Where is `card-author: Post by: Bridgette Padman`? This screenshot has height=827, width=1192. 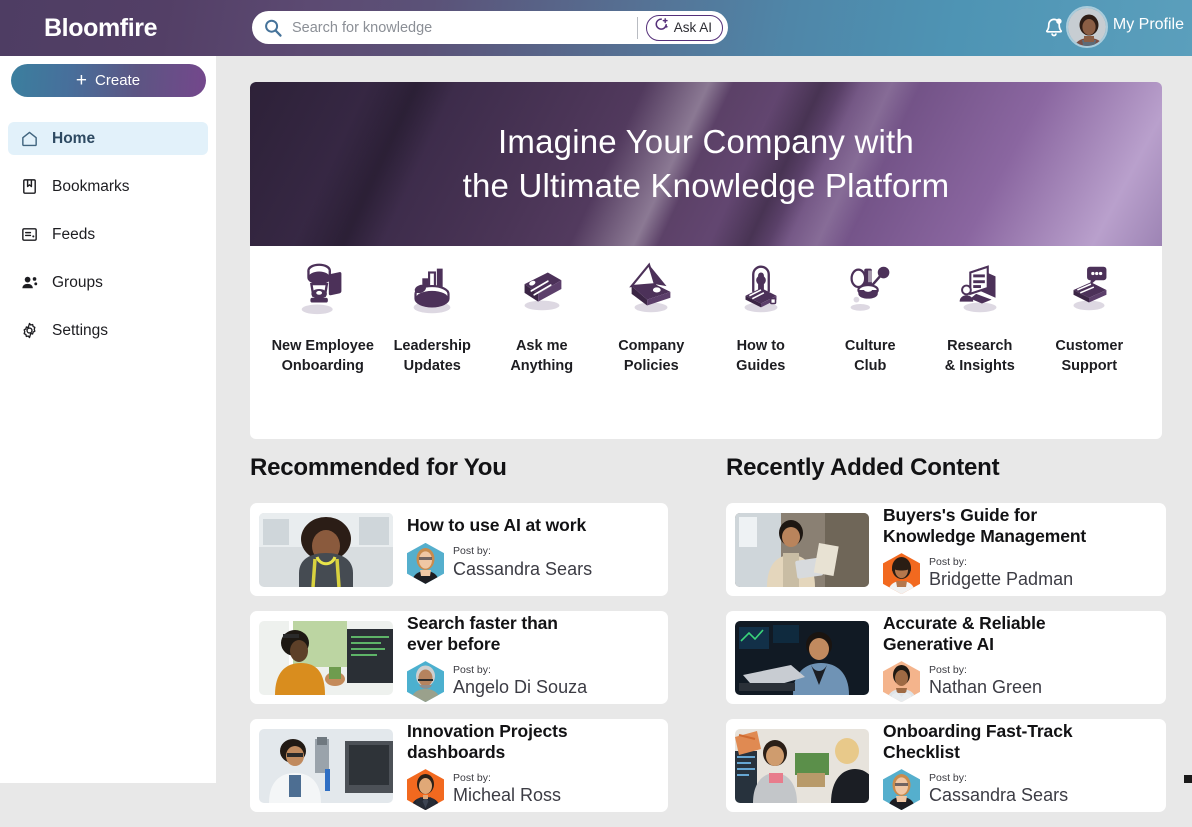 card-author: Post by: Bridgette Padman is located at coordinates (1019, 573).